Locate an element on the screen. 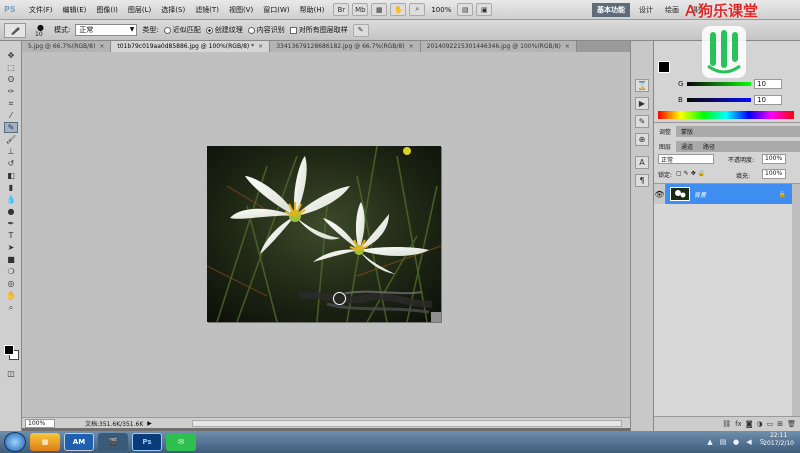 The image size is (800, 453). actions-panel-icon: ▶ is located at coordinates (642, 103).